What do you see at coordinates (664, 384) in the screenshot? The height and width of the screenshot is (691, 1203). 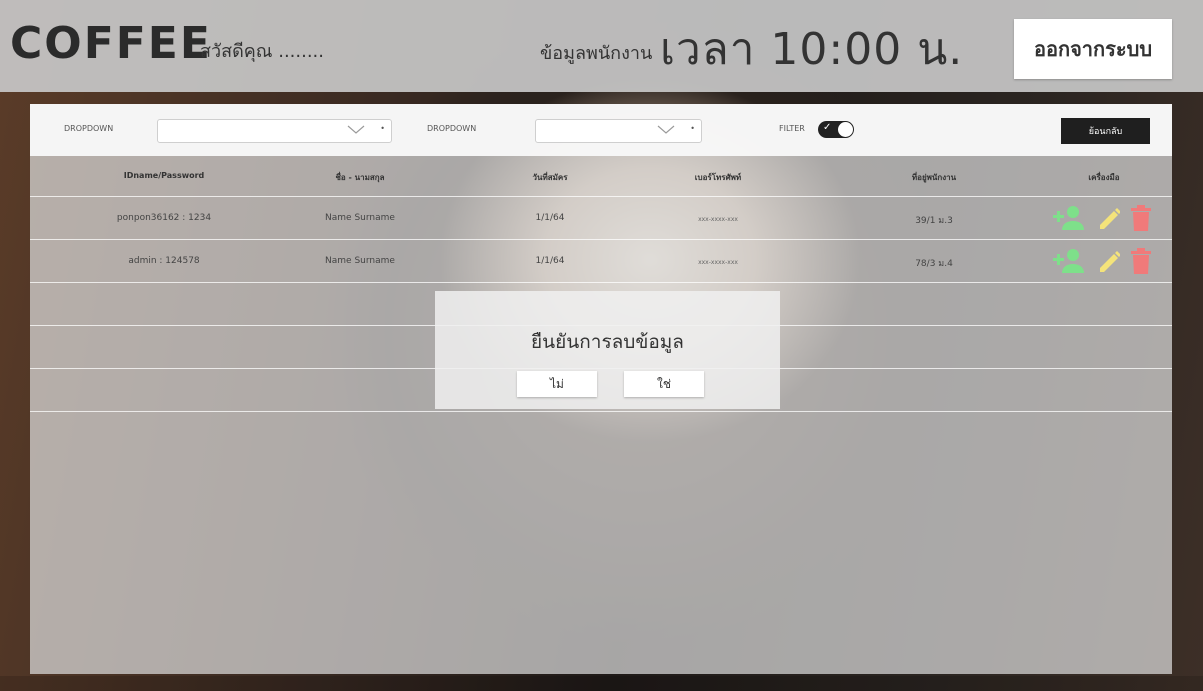 I see `confirm-button: ใช่` at bounding box center [664, 384].